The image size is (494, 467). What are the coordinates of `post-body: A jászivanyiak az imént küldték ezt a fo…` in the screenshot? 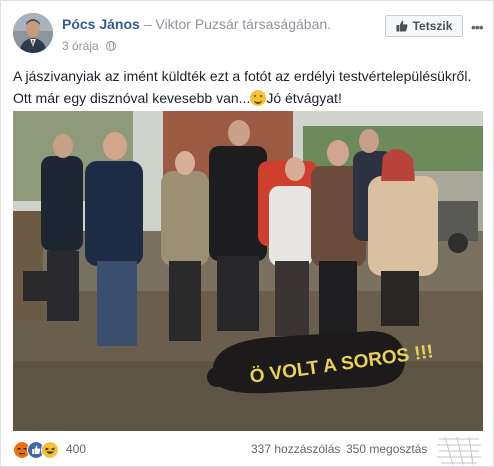 It's located at (248, 87).